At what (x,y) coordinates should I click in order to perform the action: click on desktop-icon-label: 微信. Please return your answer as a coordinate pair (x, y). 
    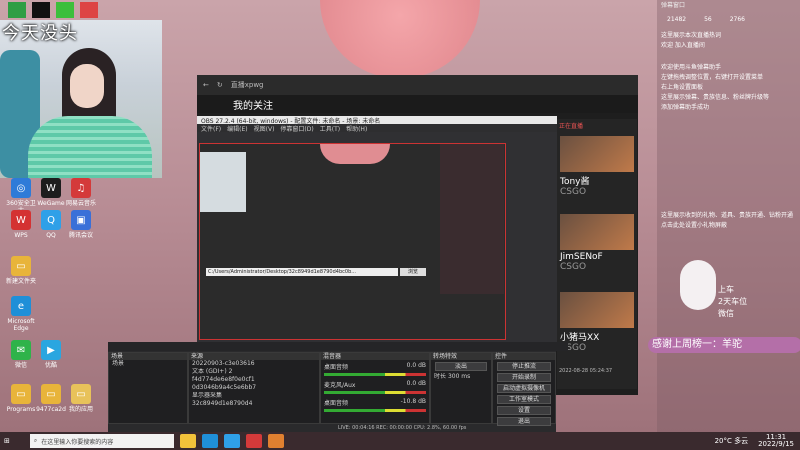
    Looking at the image, I should click on (20, 365).